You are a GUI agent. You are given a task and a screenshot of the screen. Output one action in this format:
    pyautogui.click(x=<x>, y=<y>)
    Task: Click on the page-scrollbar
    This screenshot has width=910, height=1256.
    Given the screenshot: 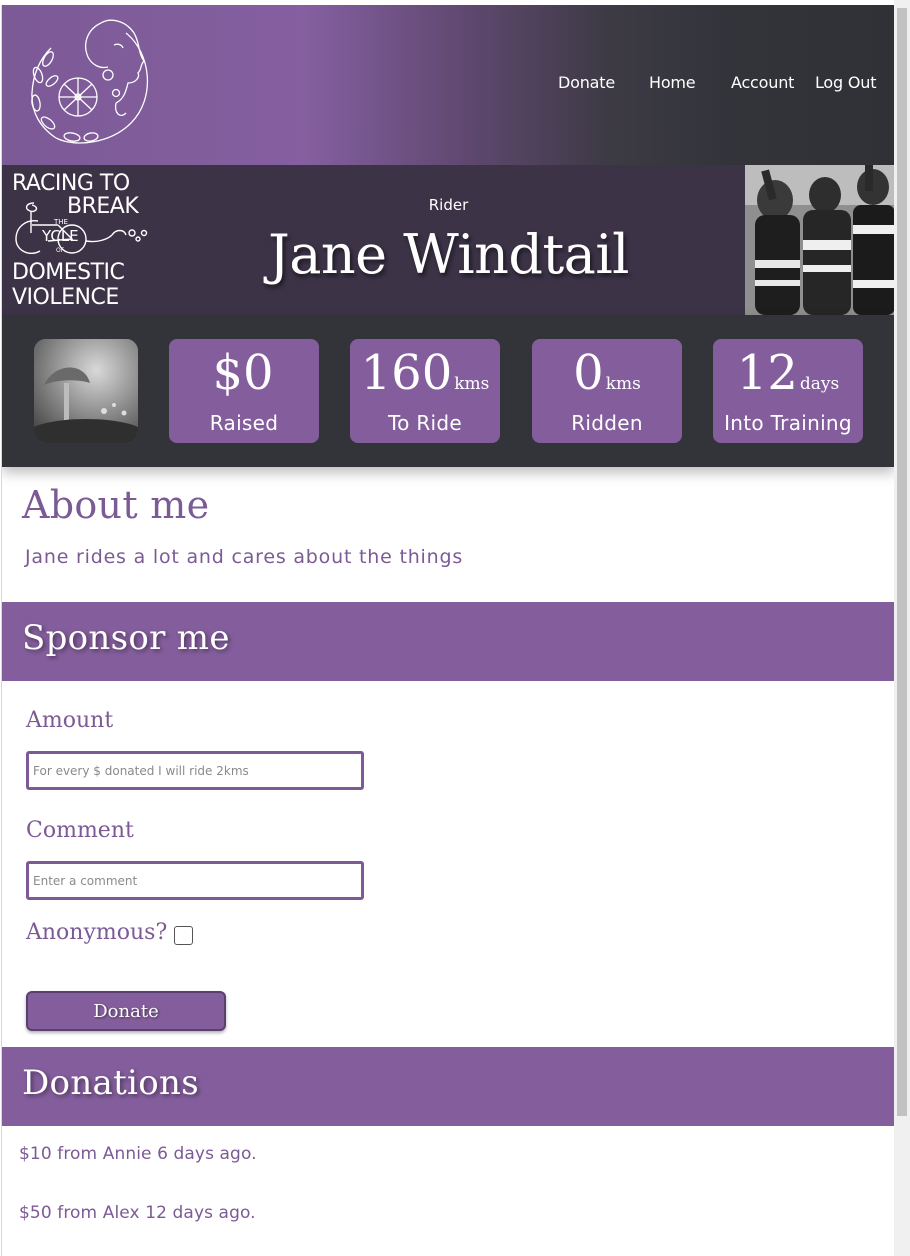 What is the action you would take?
    pyautogui.click(x=902, y=628)
    